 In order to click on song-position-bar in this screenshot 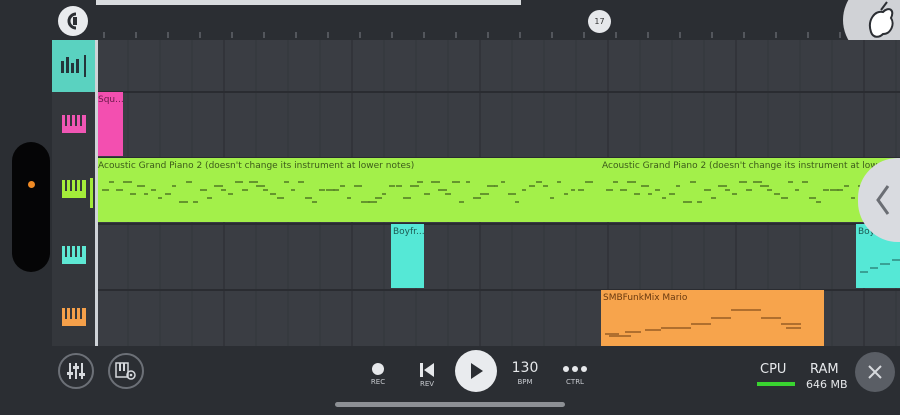, I will do `click(308, 2)`.